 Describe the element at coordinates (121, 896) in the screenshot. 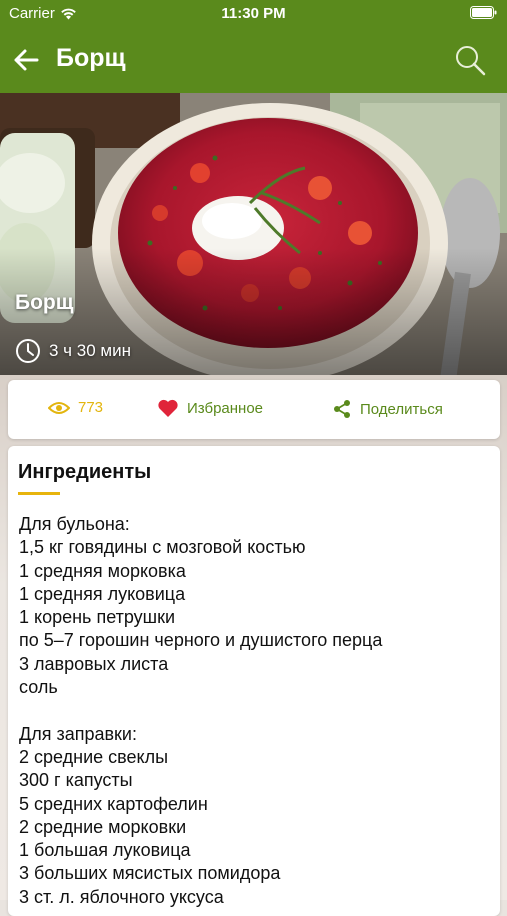

I see `ingredient-line: 3 ст. л. яблочного уксуса` at that location.